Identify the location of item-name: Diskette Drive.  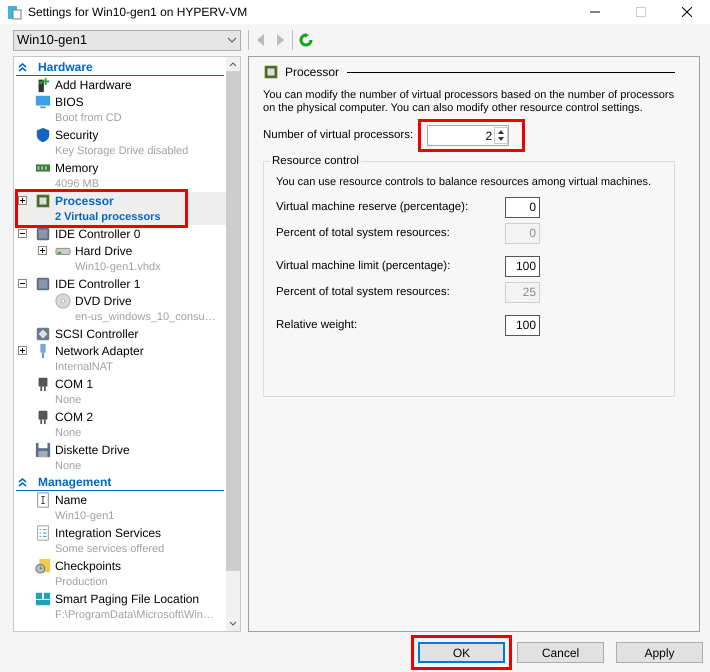
(92, 450).